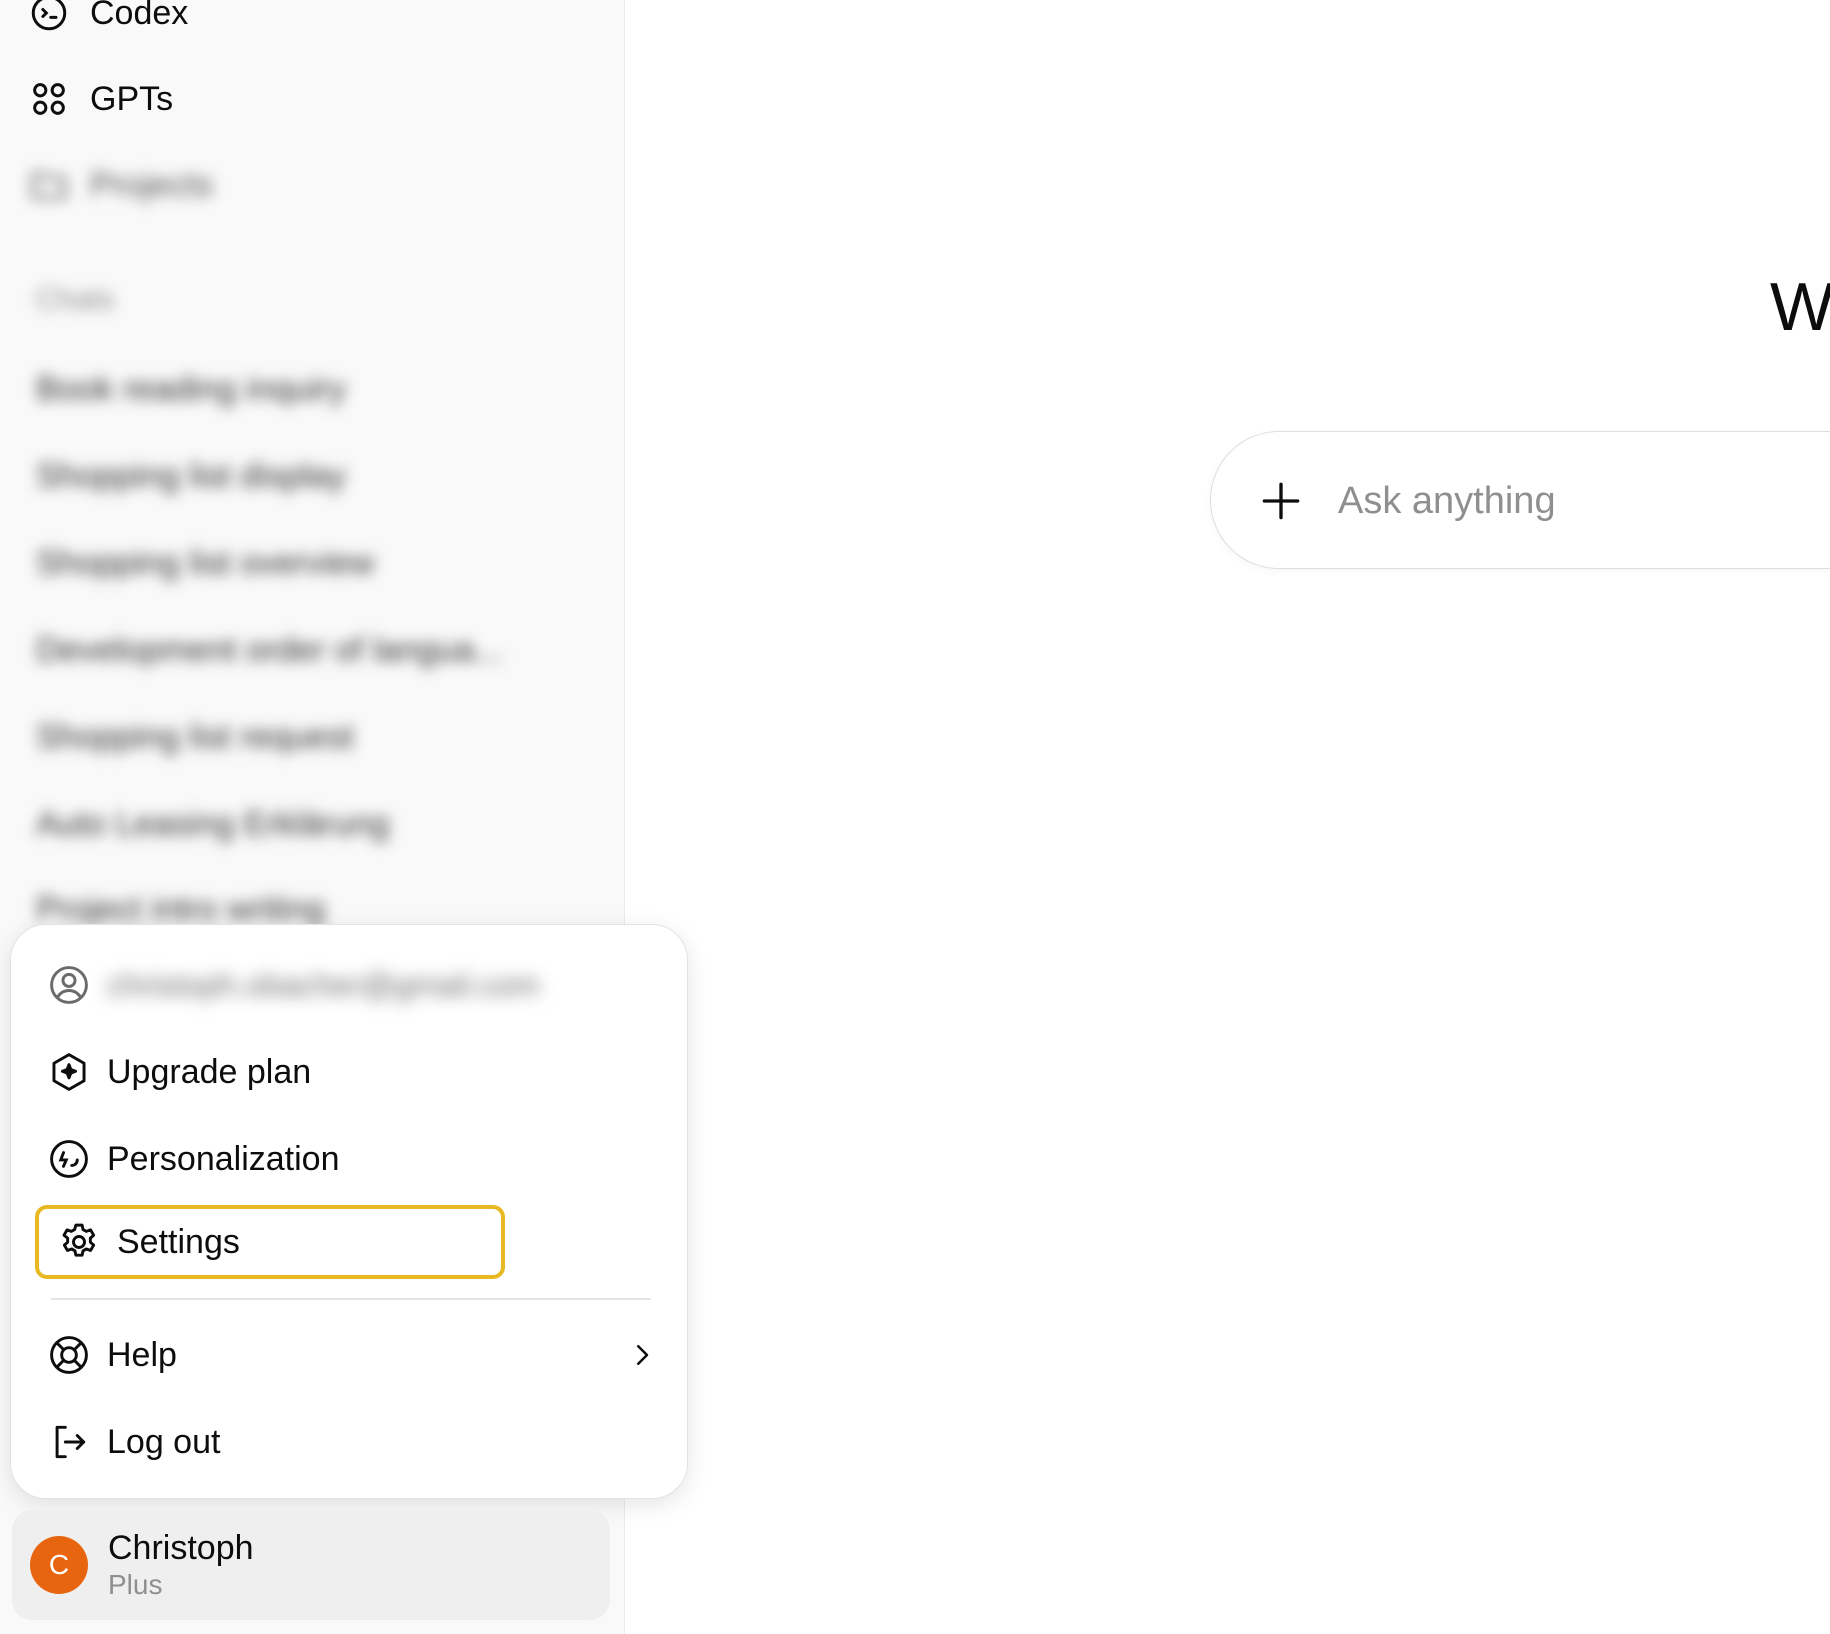  What do you see at coordinates (181, 1548) in the screenshot?
I see `account-name: Christoph` at bounding box center [181, 1548].